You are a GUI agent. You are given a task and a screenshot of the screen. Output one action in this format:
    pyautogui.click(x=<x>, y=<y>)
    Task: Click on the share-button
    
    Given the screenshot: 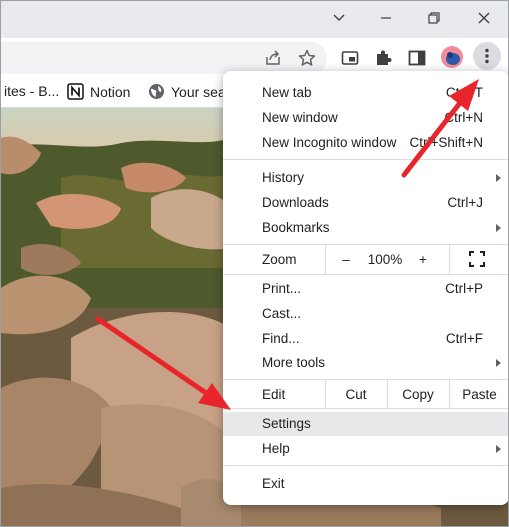 What is the action you would take?
    pyautogui.click(x=273, y=58)
    